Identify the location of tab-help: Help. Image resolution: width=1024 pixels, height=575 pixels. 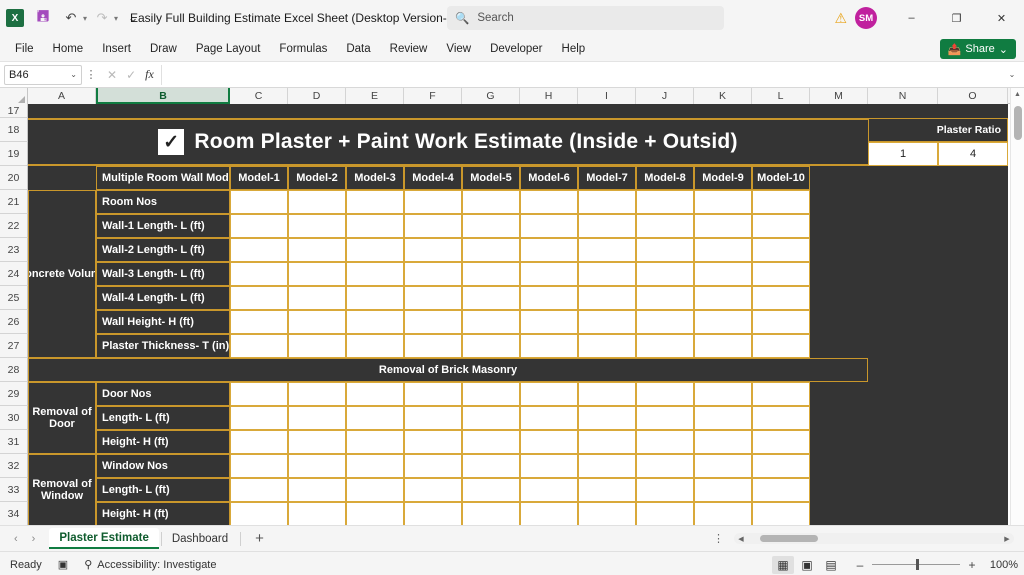
(574, 49).